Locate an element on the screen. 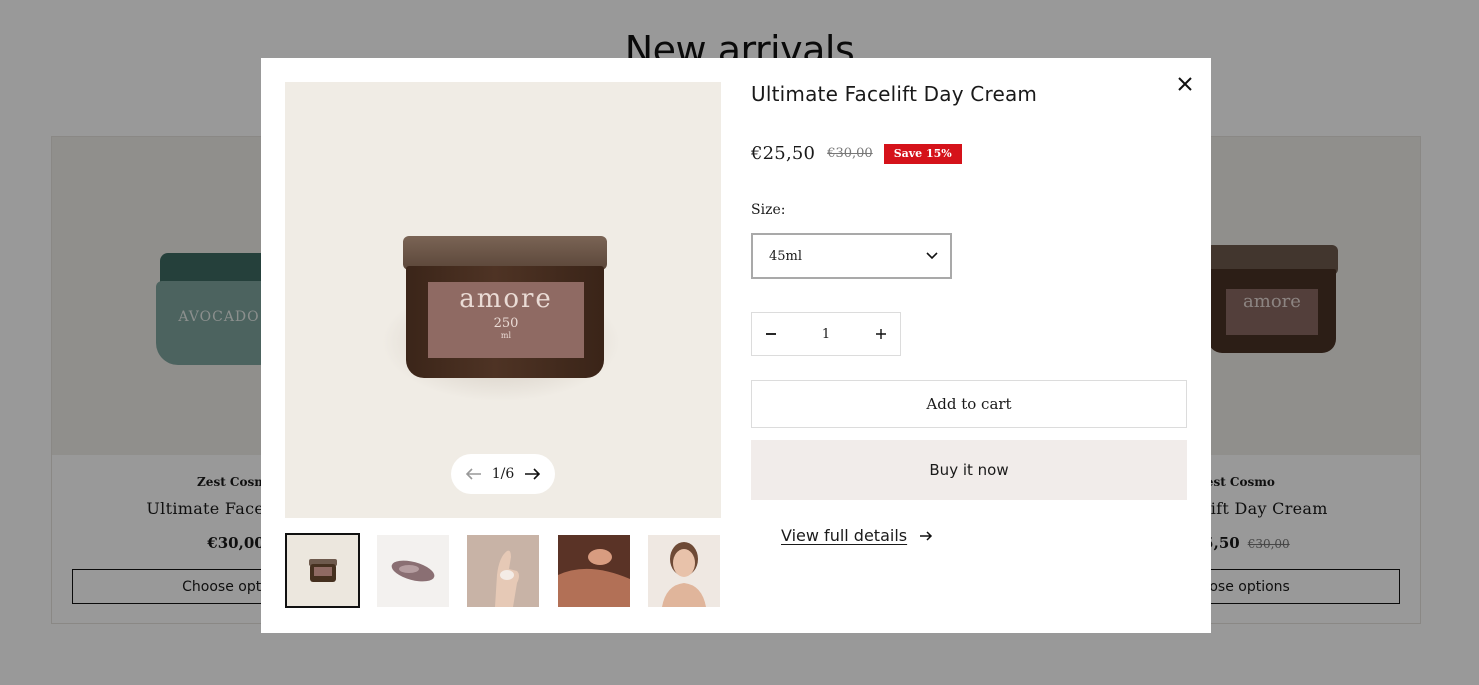 The height and width of the screenshot is (685, 1479). arrow-left-icon is located at coordinates (473, 474).